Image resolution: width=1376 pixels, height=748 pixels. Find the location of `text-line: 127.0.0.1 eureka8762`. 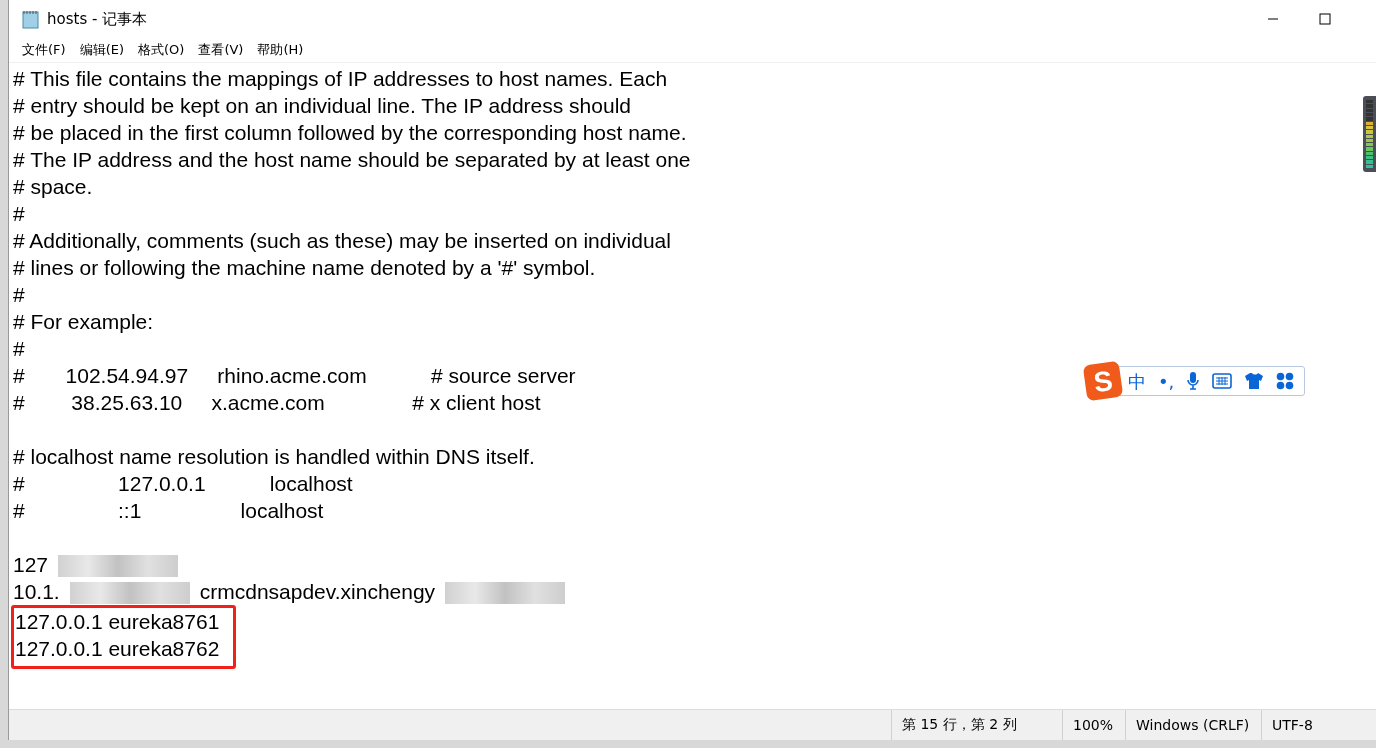

text-line: 127.0.0.1 eureka8762 is located at coordinates (117, 649).